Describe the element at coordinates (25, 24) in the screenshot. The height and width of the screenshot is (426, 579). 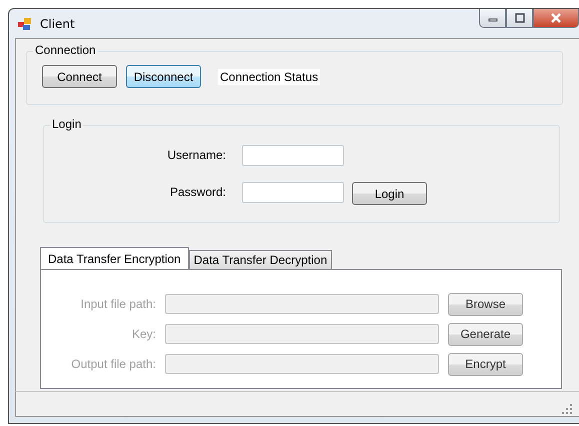
I see `app-icon` at that location.